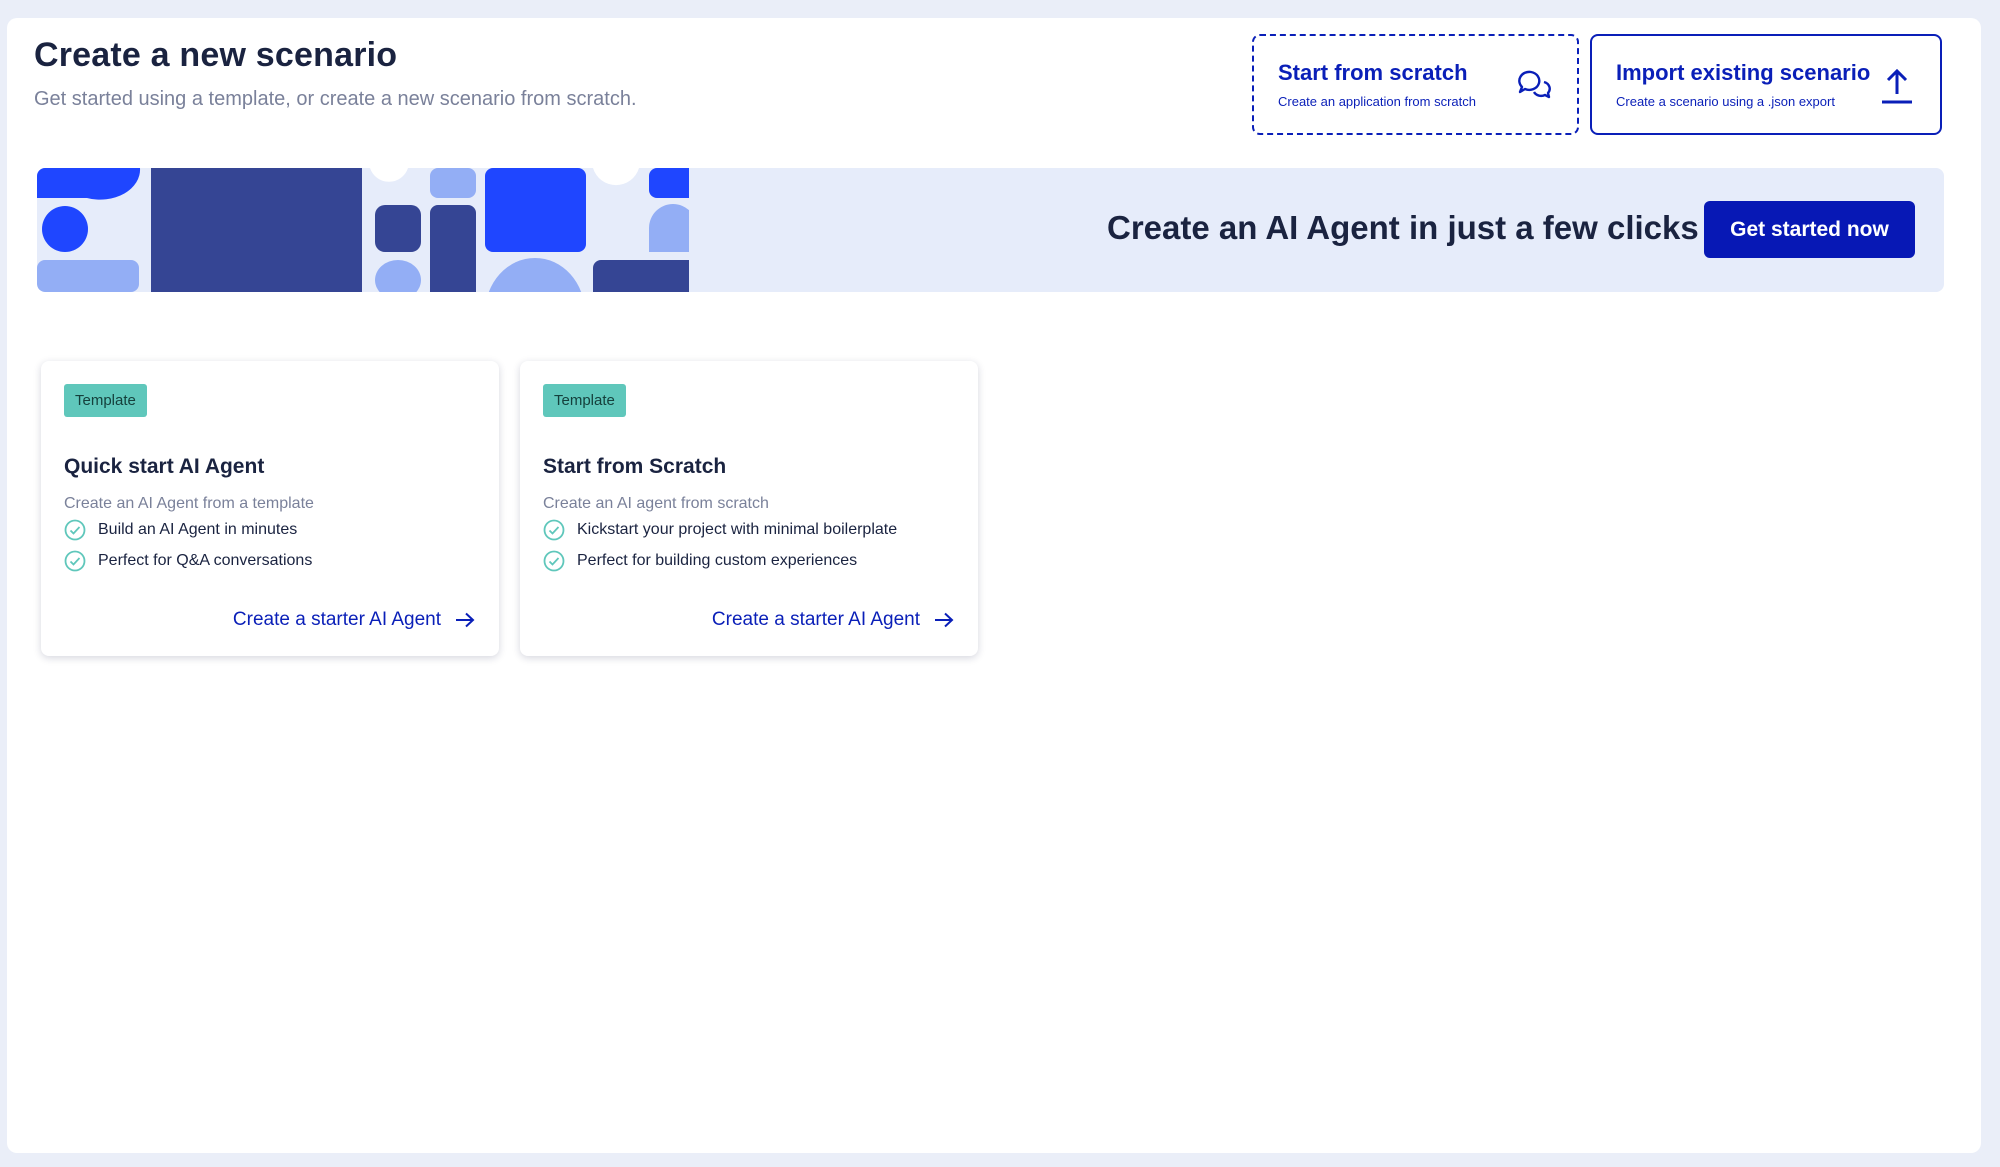 Image resolution: width=2000 pixels, height=1167 pixels. I want to click on banner-headline: Create an AI Agent in just a few clicks, so click(1403, 227).